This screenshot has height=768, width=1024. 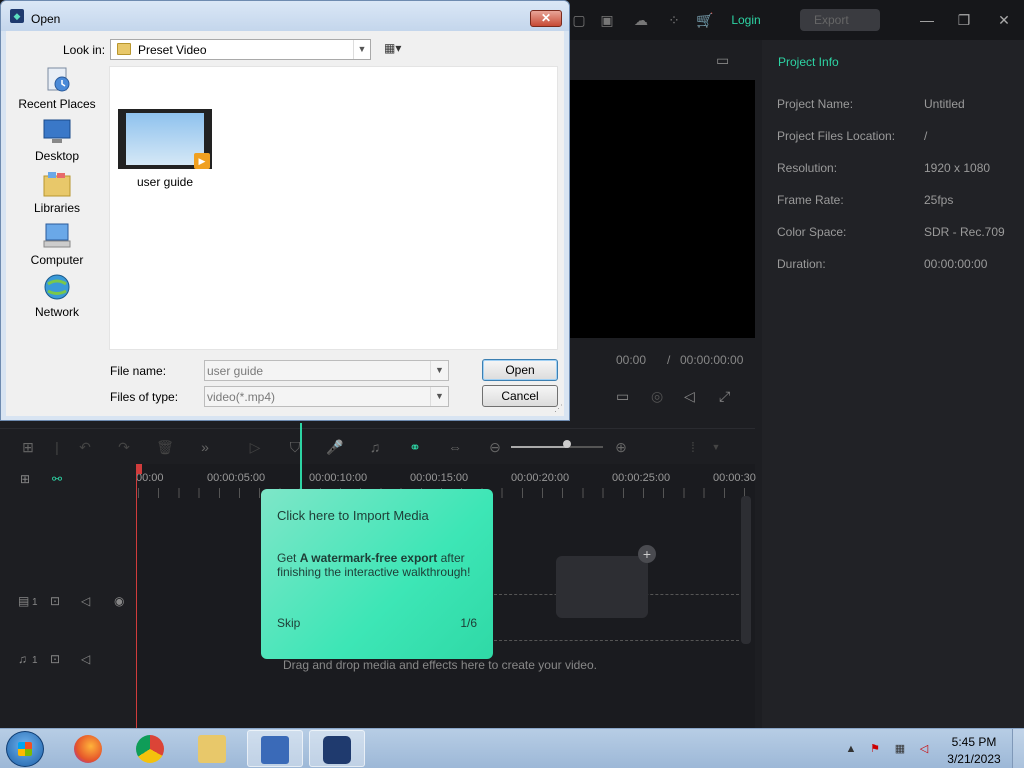 I want to click on guide-pointer-line, so click(x=301, y=457).